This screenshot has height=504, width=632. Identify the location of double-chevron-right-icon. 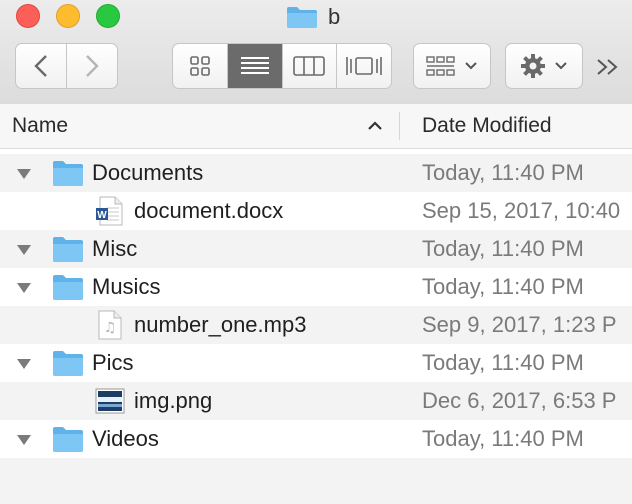
(607, 67).